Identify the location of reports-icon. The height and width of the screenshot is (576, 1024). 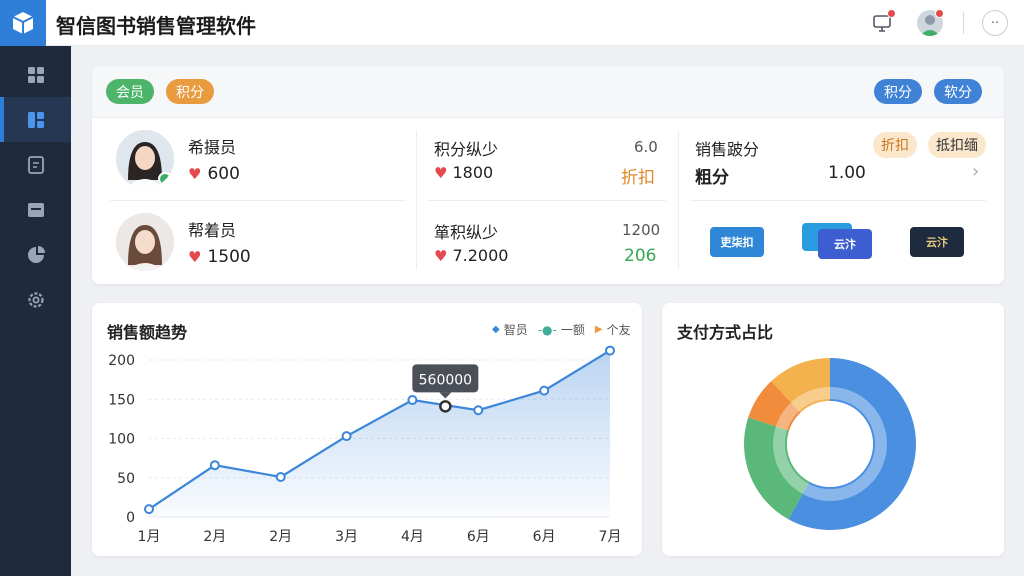
(35, 119).